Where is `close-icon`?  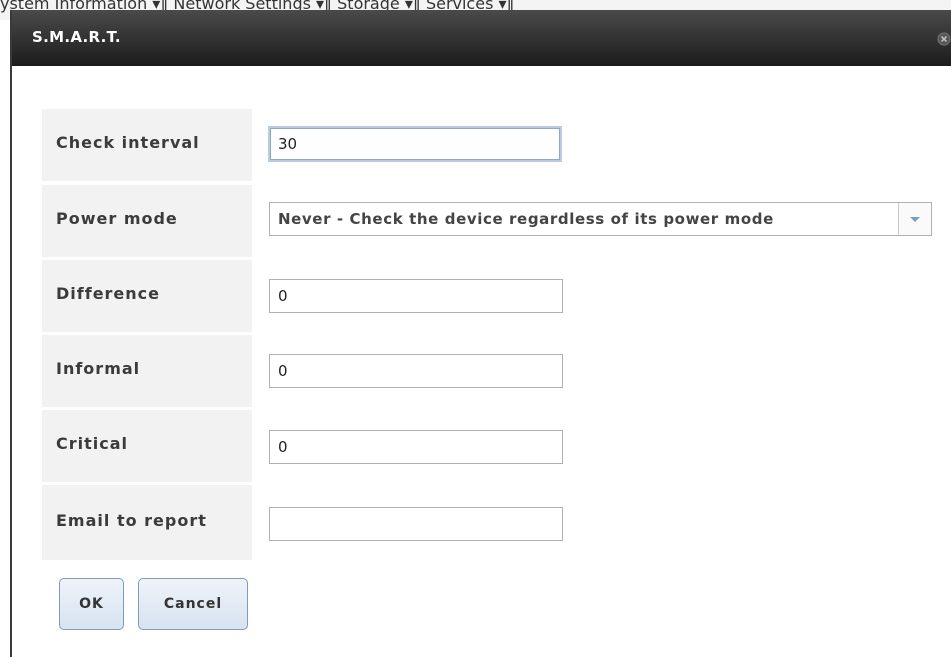 close-icon is located at coordinates (944, 39).